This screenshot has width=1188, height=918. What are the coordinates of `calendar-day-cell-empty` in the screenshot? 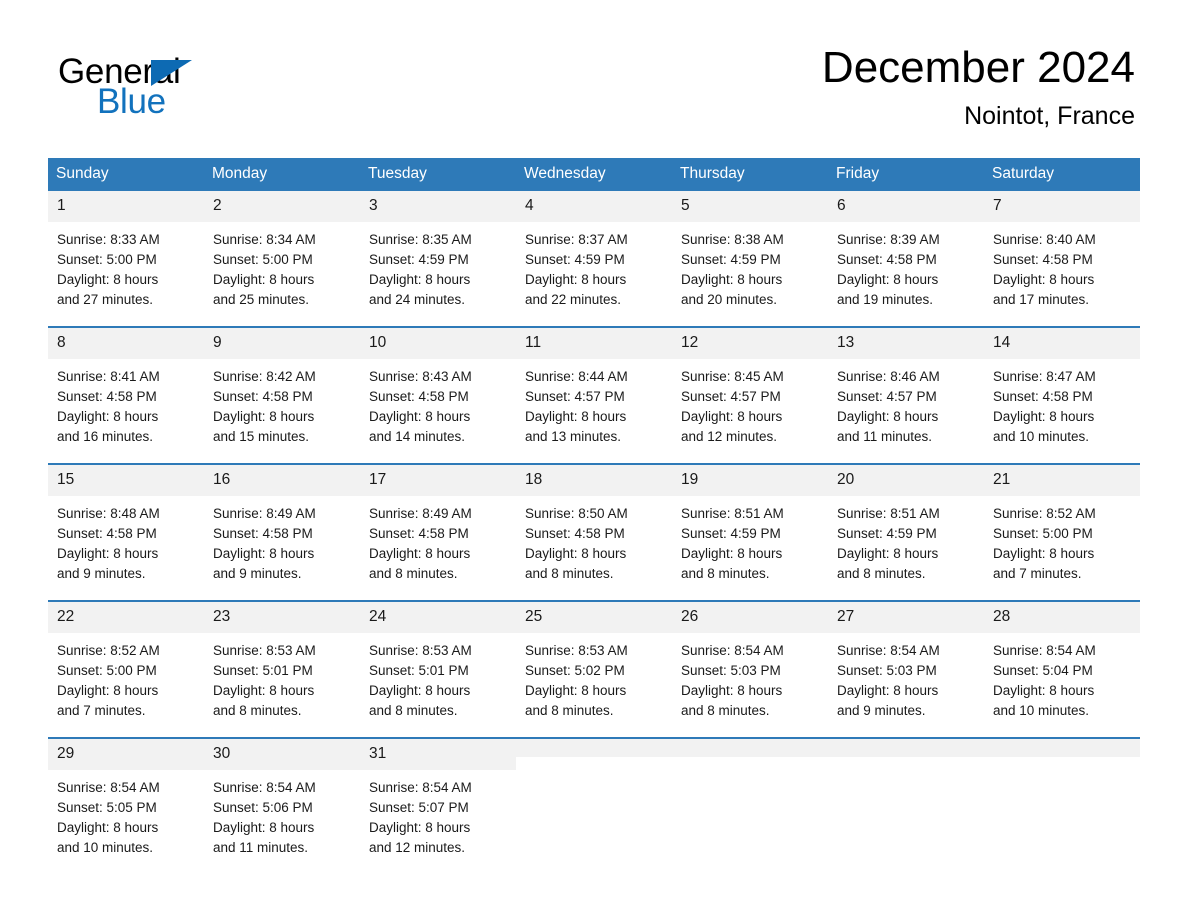 It's located at (750, 805).